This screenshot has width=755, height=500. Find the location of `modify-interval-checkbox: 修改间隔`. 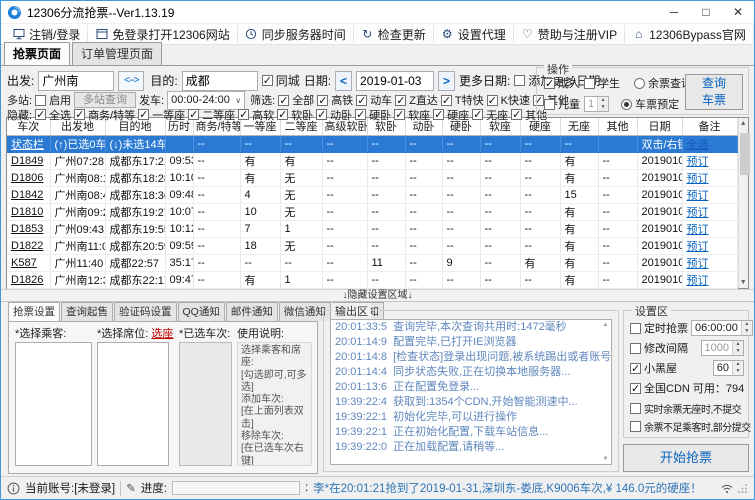

modify-interval-checkbox: 修改间隔 is located at coordinates (659, 348).